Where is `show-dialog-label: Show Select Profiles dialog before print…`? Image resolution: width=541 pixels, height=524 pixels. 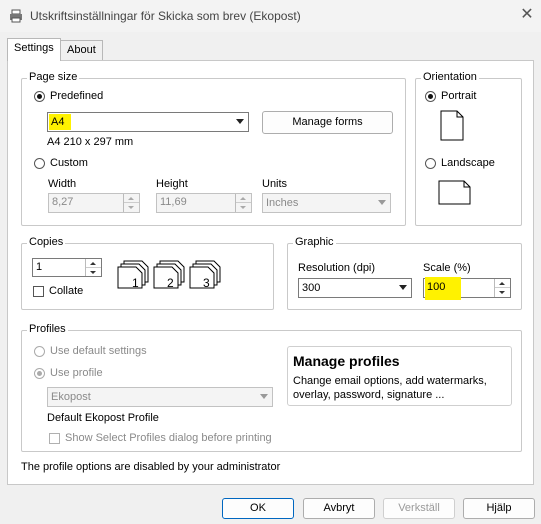 show-dialog-label: Show Select Profiles dialog before print… is located at coordinates (168, 438).